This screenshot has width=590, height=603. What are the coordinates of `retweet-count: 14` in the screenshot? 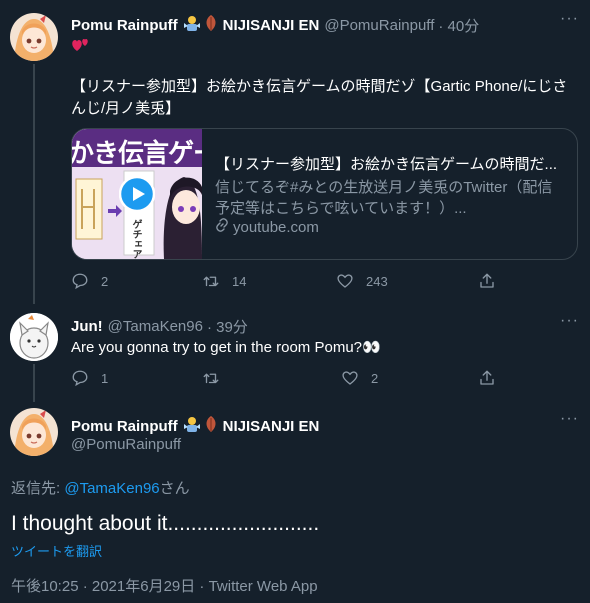 It's located at (239, 281).